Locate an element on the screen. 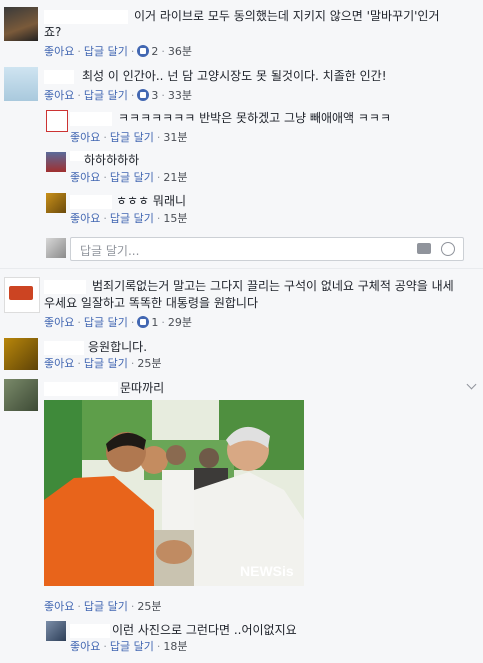  timestamp: 29분 is located at coordinates (180, 322).